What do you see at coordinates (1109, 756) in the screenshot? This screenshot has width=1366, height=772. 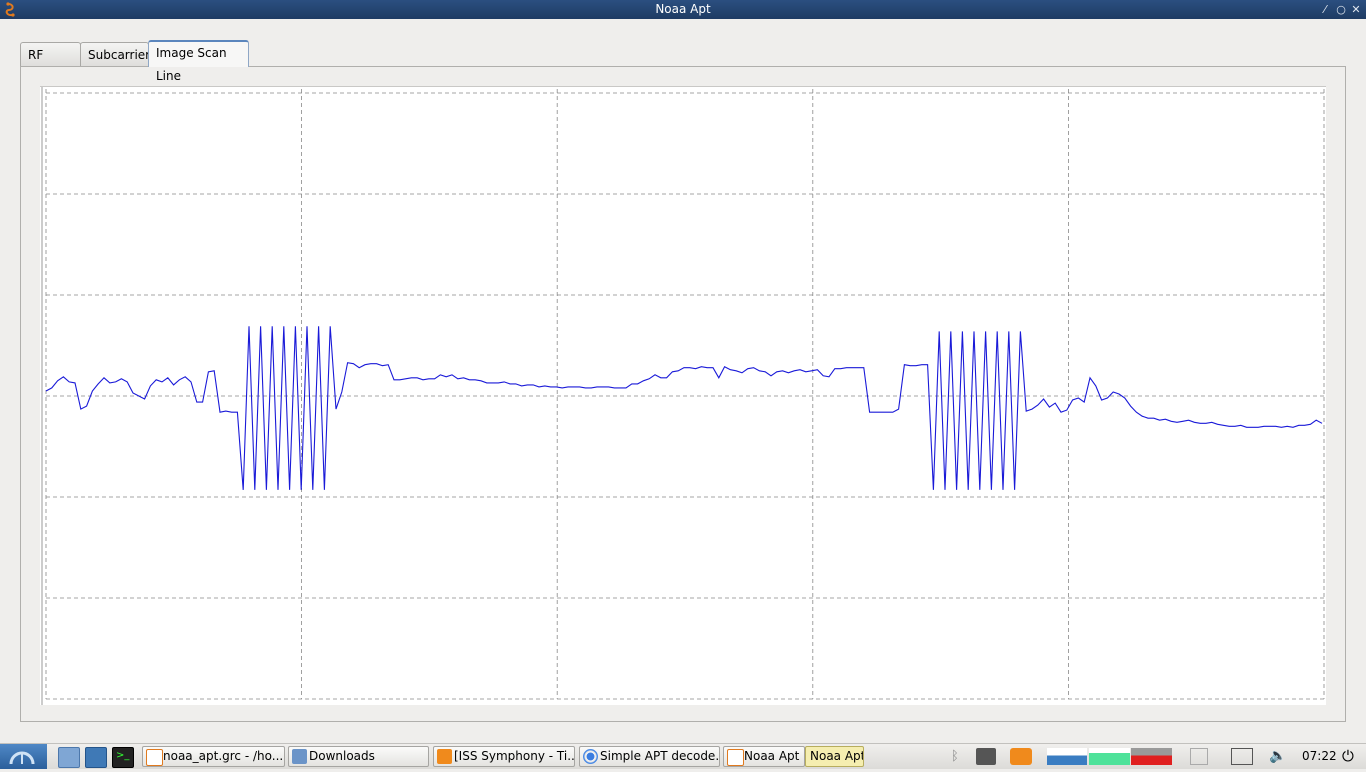 I see `memory-monitor-icon` at bounding box center [1109, 756].